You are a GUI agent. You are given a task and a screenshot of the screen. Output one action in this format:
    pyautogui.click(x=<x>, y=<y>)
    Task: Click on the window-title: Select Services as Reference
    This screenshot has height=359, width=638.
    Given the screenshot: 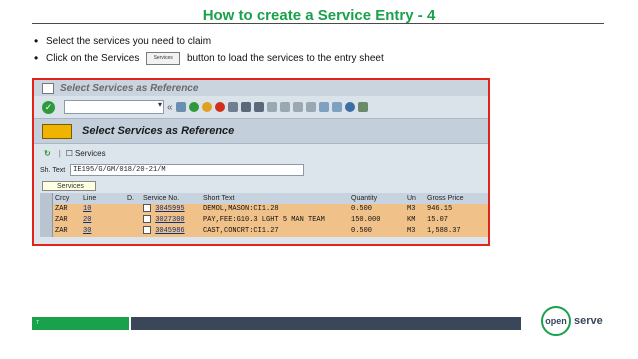 What is the action you would take?
    pyautogui.click(x=129, y=88)
    